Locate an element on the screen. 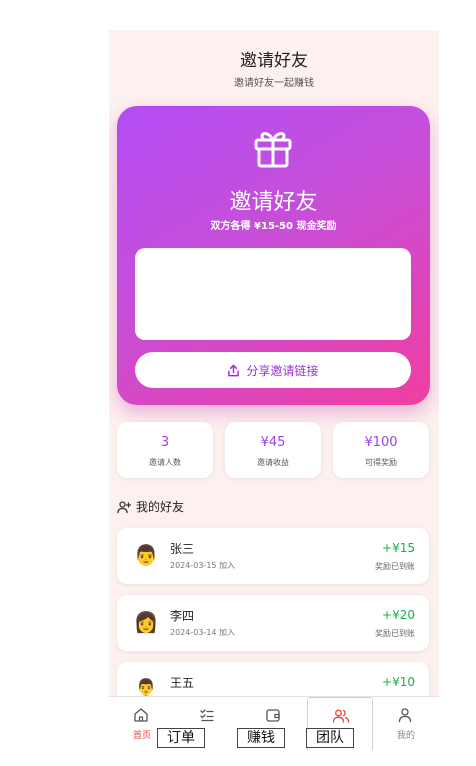 The width and height of the screenshot is (476, 766). stat-invite-count: 3 邀请人数 is located at coordinates (165, 450).